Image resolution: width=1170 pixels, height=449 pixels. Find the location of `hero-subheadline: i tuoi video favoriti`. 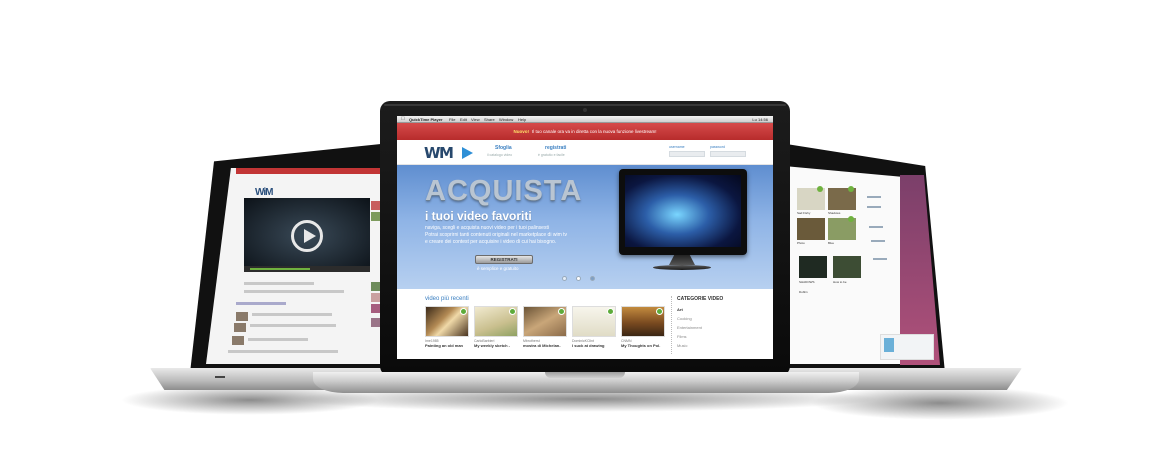

hero-subheadline: i tuoi video favoriti is located at coordinates (478, 216).